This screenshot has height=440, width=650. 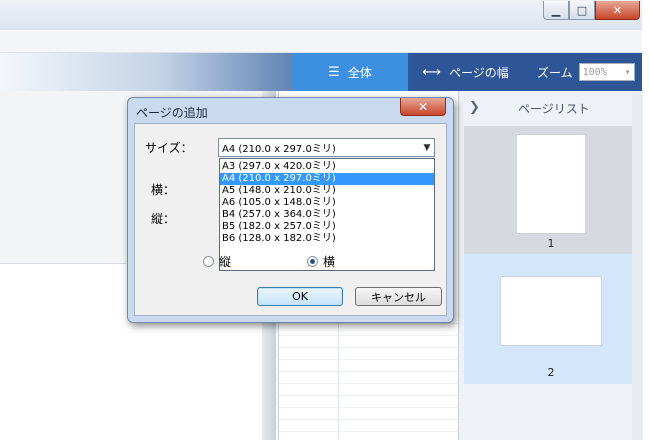 I want to click on list-icon: ☰, so click(x=334, y=72).